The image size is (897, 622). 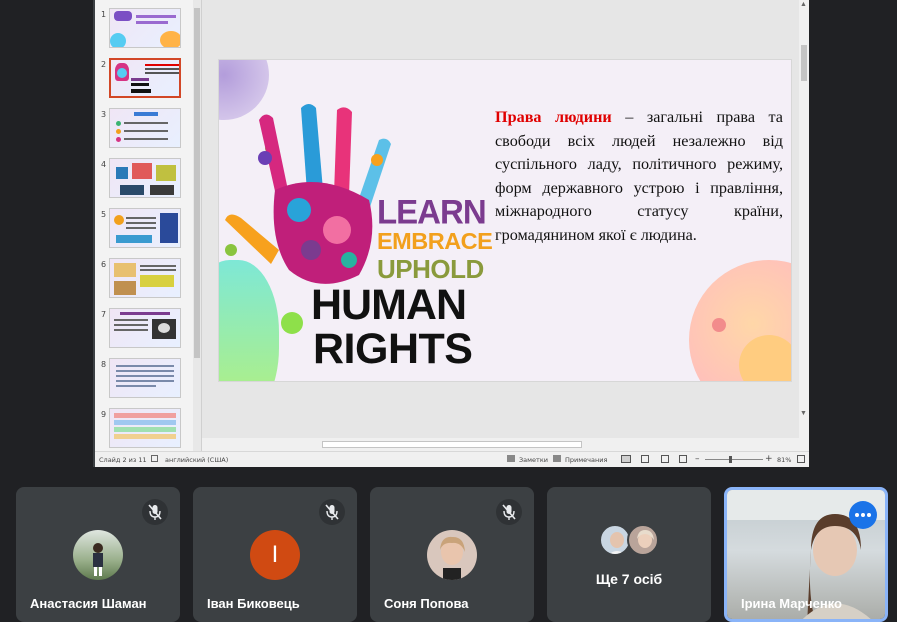 I want to click on thumbnail-slide-4: 4, so click(x=144, y=180).